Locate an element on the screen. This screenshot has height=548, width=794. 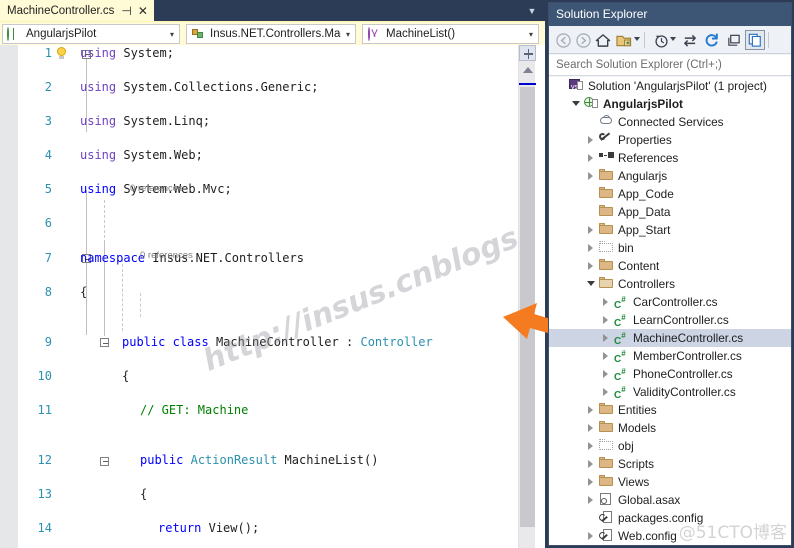
tree-item: obj is located at coordinates (670, 446).